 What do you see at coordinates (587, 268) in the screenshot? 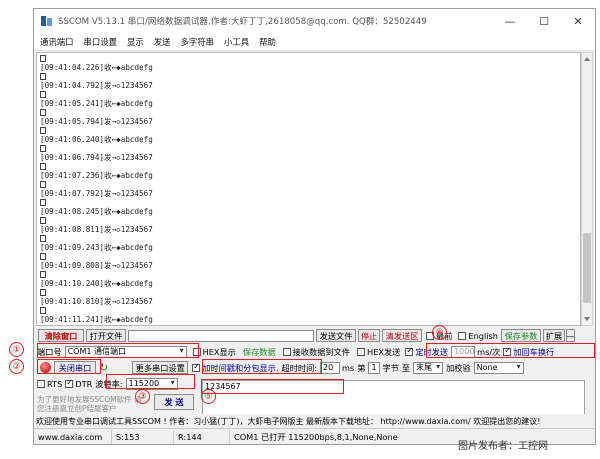
I see `scroll-thumb` at bounding box center [587, 268].